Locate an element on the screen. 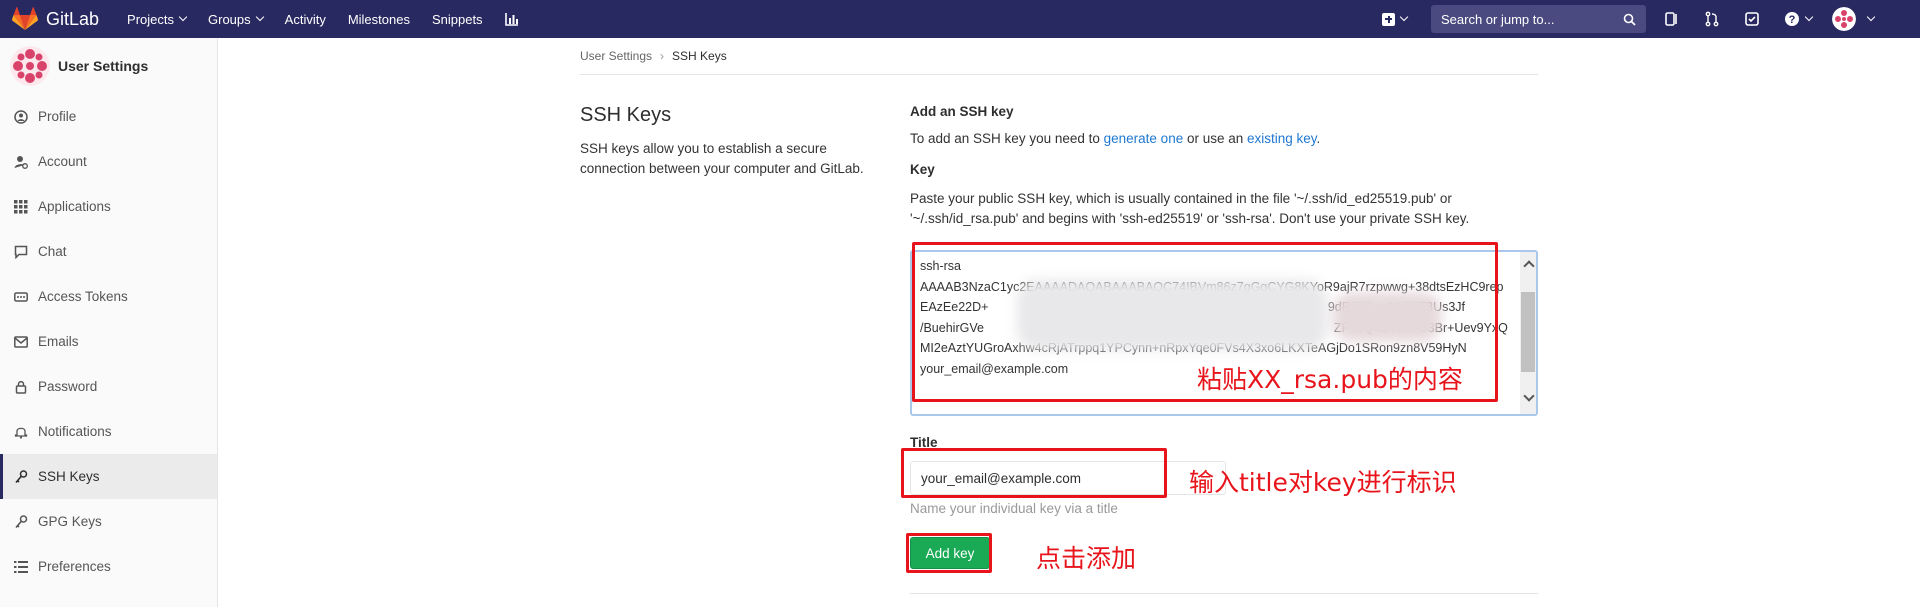 This screenshot has height=607, width=1920. chat-icon is located at coordinates (21, 252).